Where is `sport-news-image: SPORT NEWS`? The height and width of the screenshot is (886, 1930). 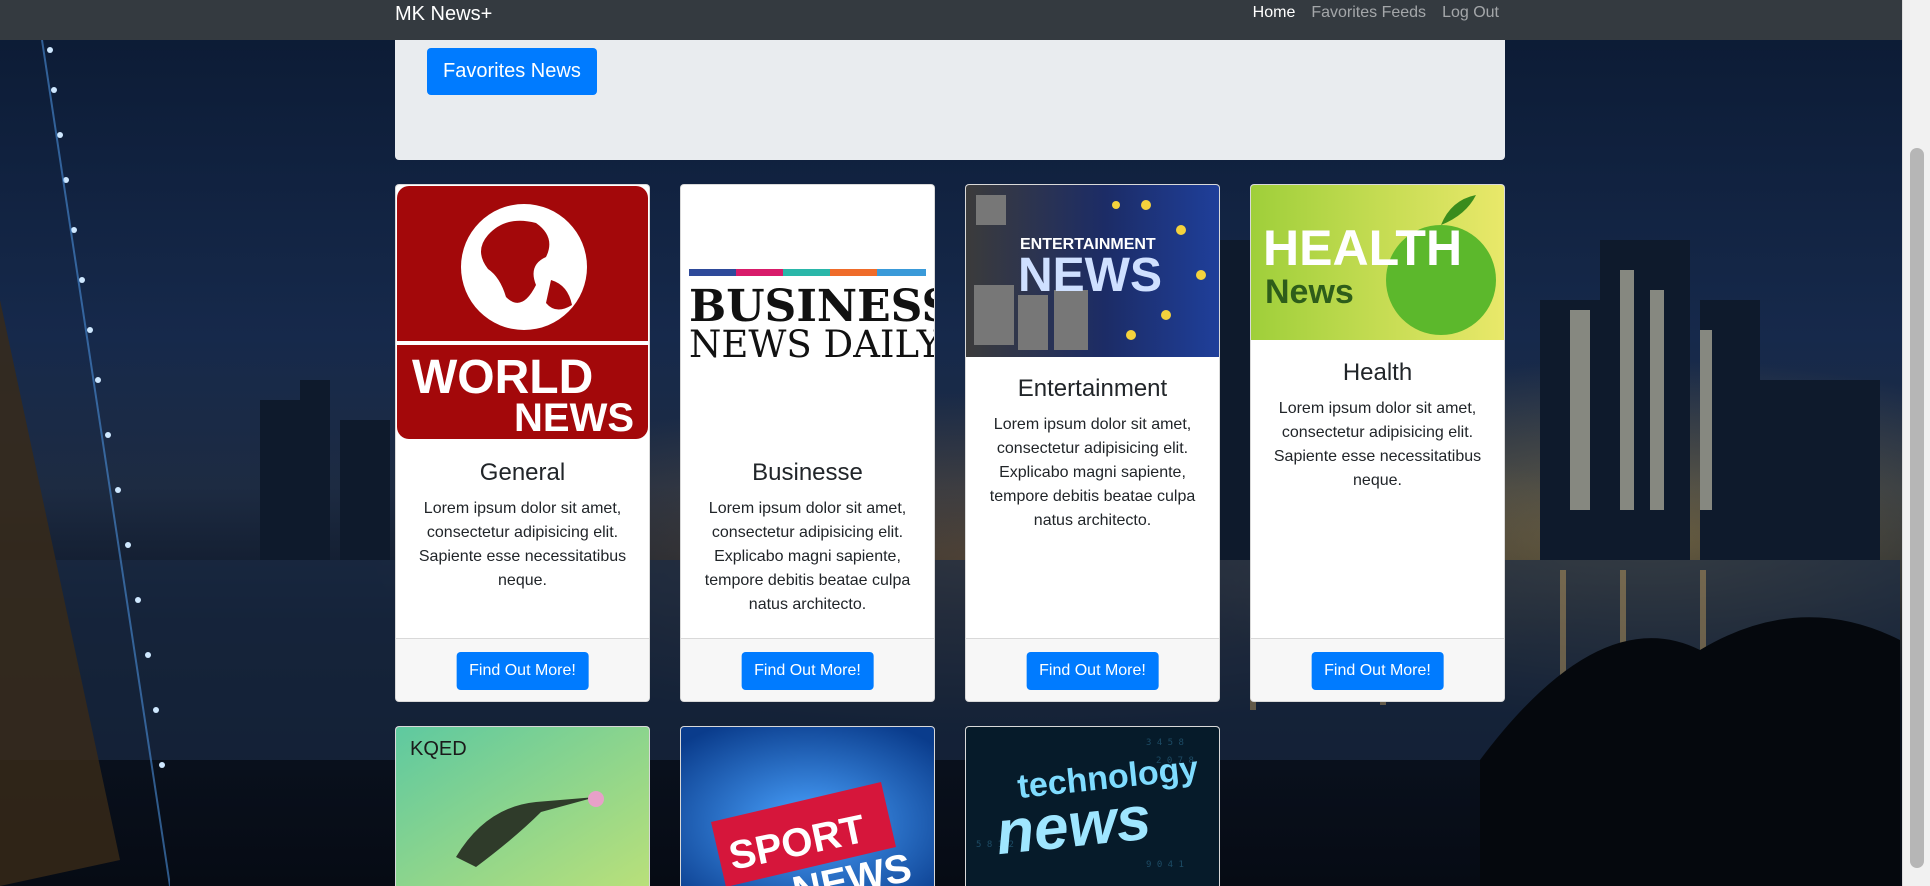
sport-news-image: SPORT NEWS is located at coordinates (807, 806).